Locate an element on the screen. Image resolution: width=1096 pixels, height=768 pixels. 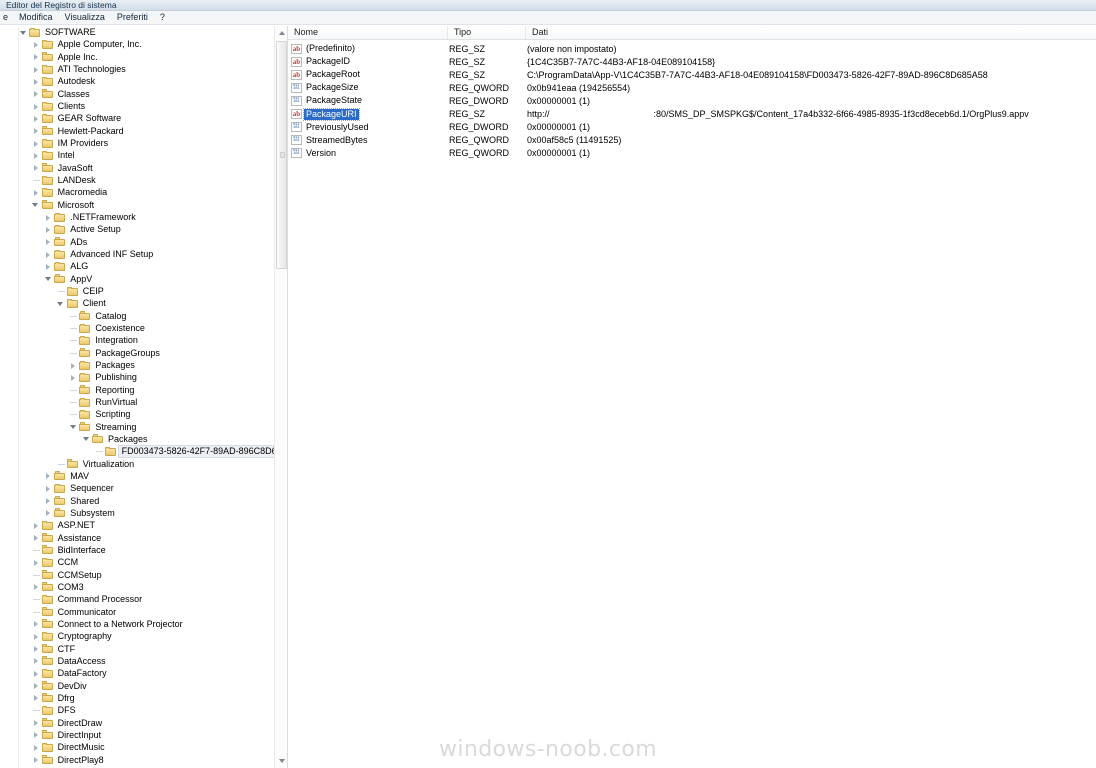
tree-node-directdraw: DirectDraw is located at coordinates (143, 722).